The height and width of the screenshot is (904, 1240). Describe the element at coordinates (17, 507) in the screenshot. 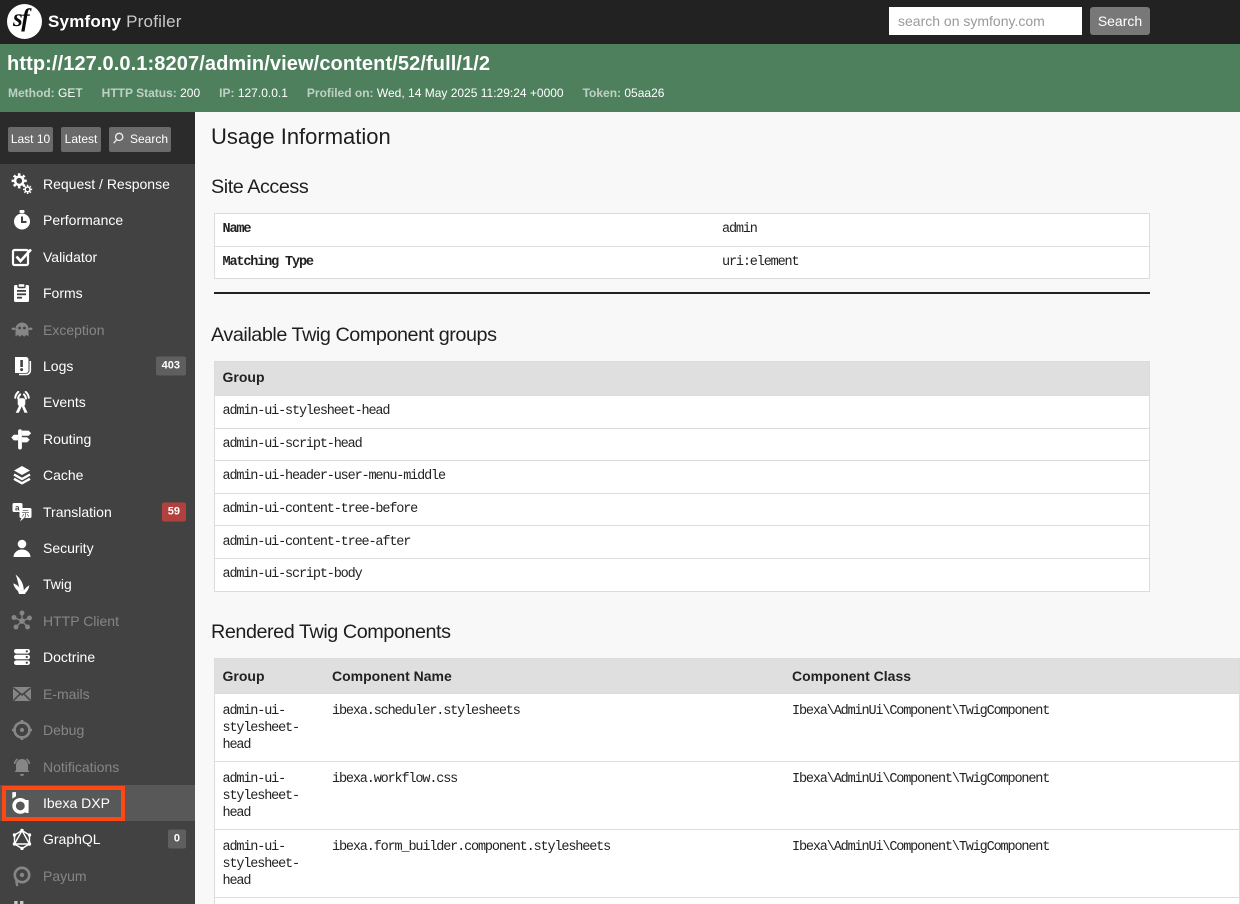

I see `svg-text: a` at that location.